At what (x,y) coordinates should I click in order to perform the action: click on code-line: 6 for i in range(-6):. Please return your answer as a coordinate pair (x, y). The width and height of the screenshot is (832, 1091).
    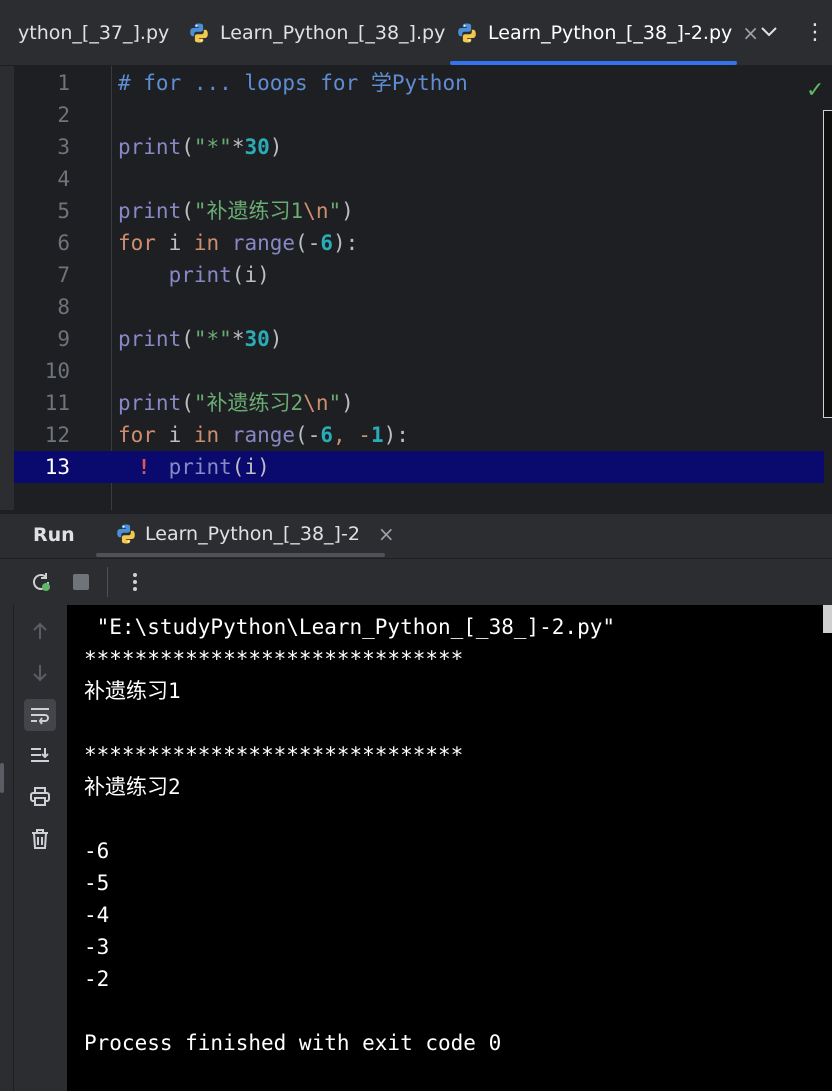
    Looking at the image, I should click on (419, 243).